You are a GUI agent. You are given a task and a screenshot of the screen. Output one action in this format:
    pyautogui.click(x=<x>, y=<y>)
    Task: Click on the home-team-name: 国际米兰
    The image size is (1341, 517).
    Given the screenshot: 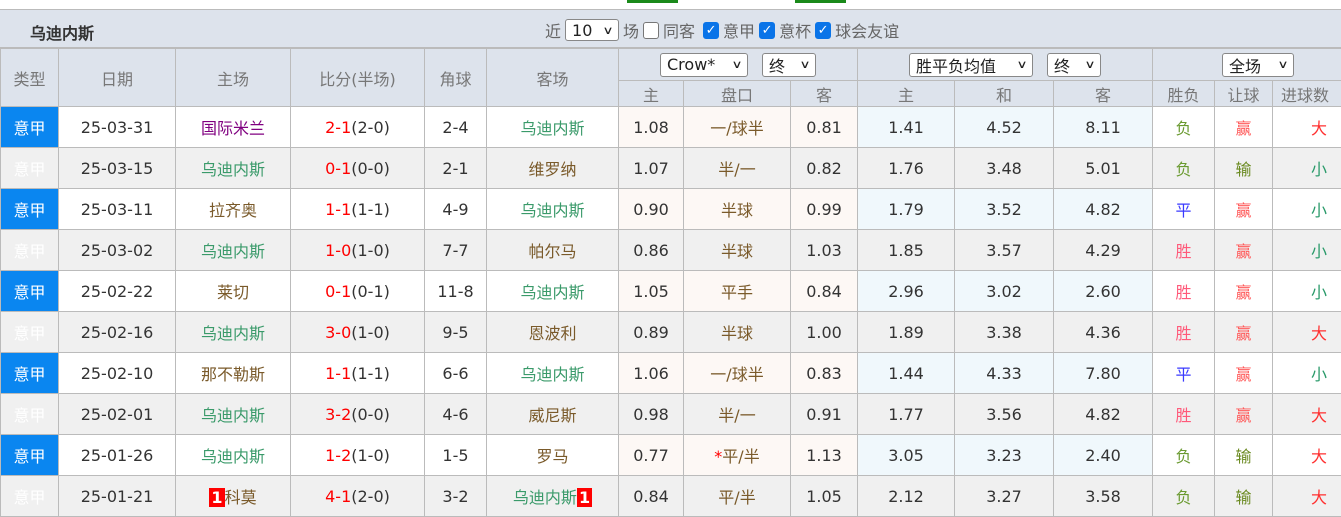 What is the action you would take?
    pyautogui.click(x=233, y=128)
    